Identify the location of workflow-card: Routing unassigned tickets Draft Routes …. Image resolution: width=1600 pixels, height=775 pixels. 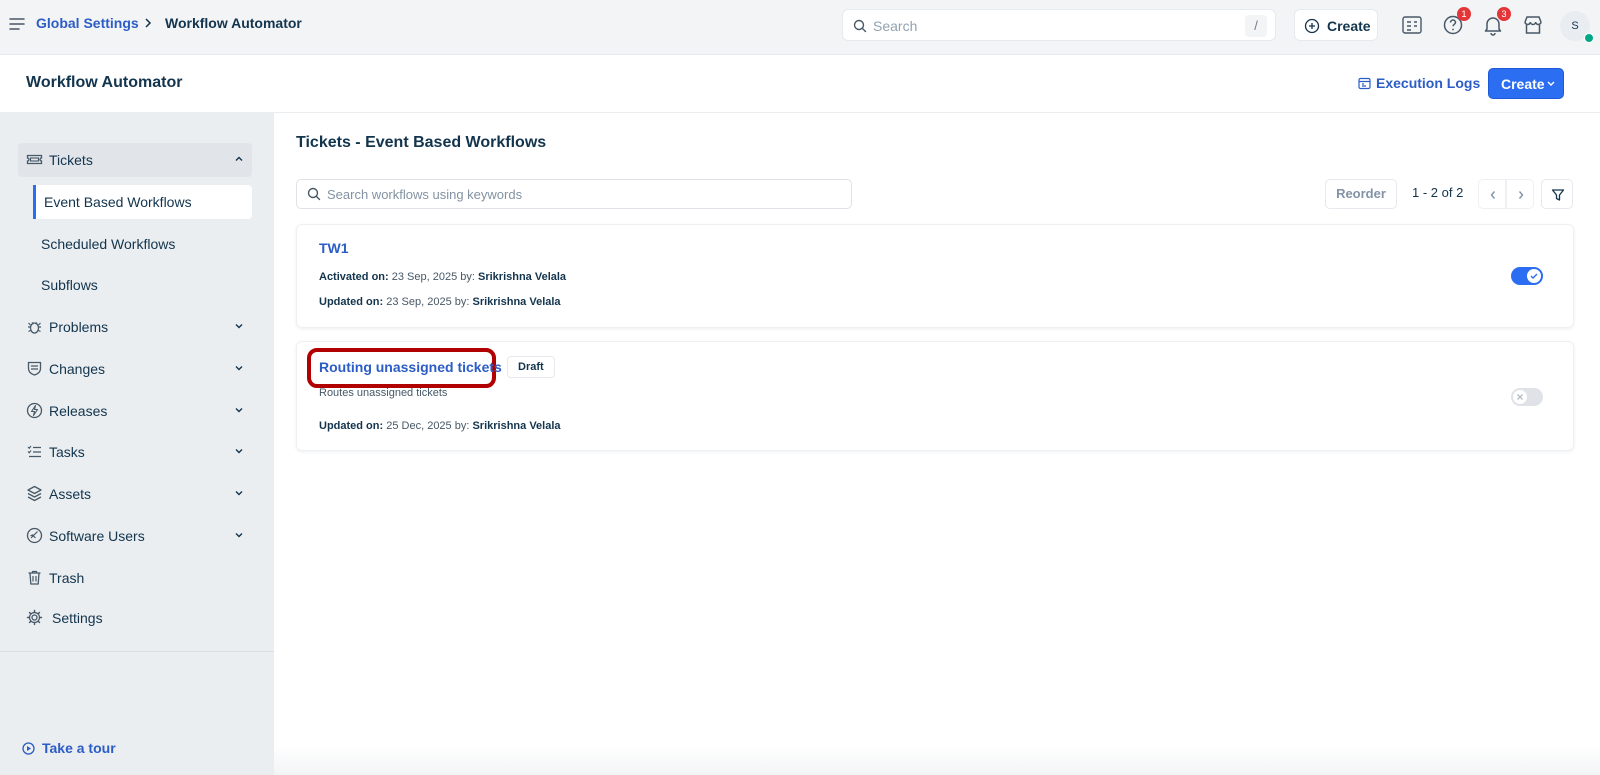
(935, 396).